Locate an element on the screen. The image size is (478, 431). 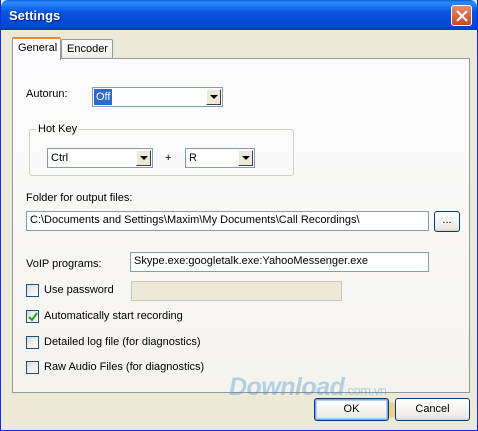
raw-audio-label: Raw Audio Files (for diagnostics) is located at coordinates (124, 367).